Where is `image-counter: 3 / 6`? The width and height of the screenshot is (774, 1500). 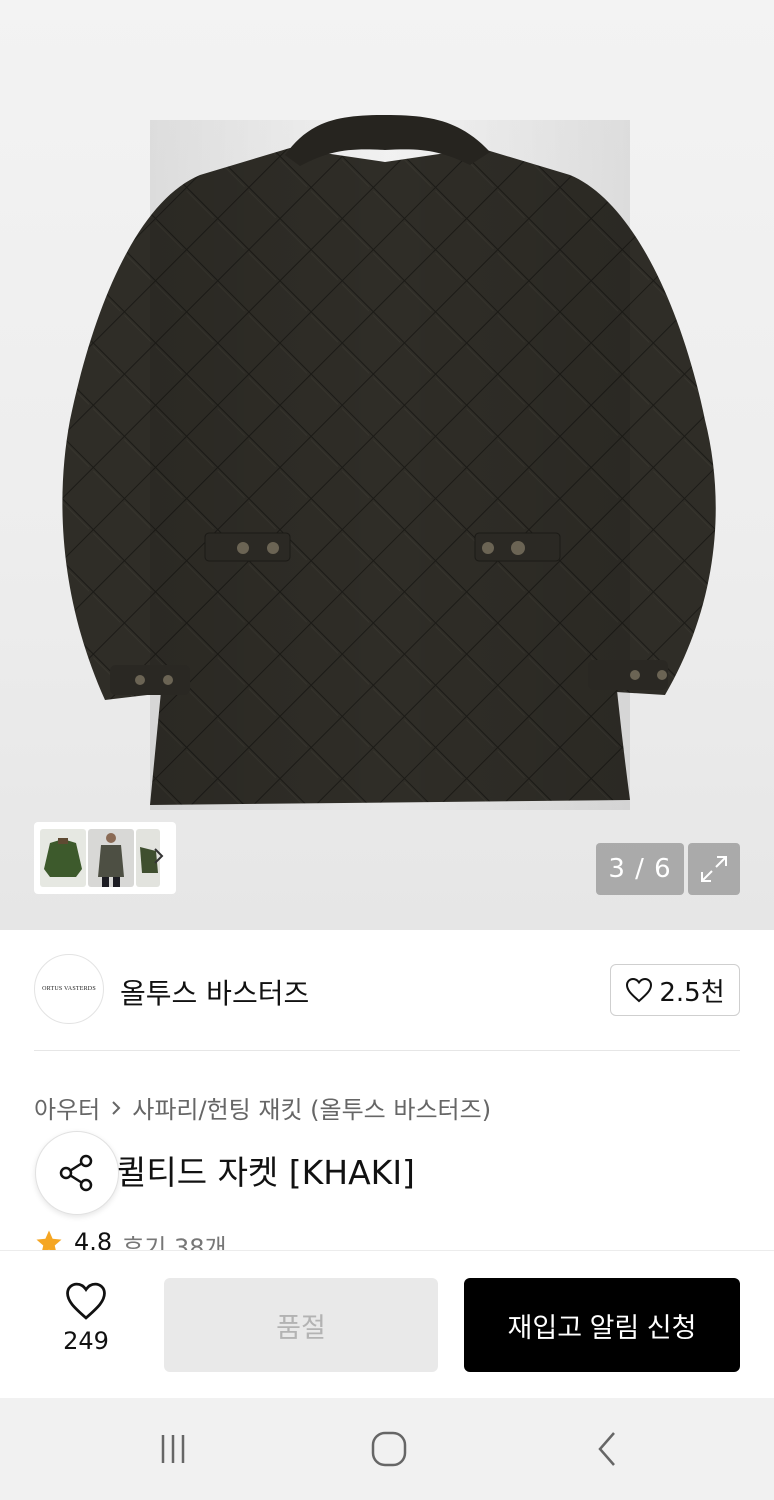 image-counter: 3 / 6 is located at coordinates (640, 869).